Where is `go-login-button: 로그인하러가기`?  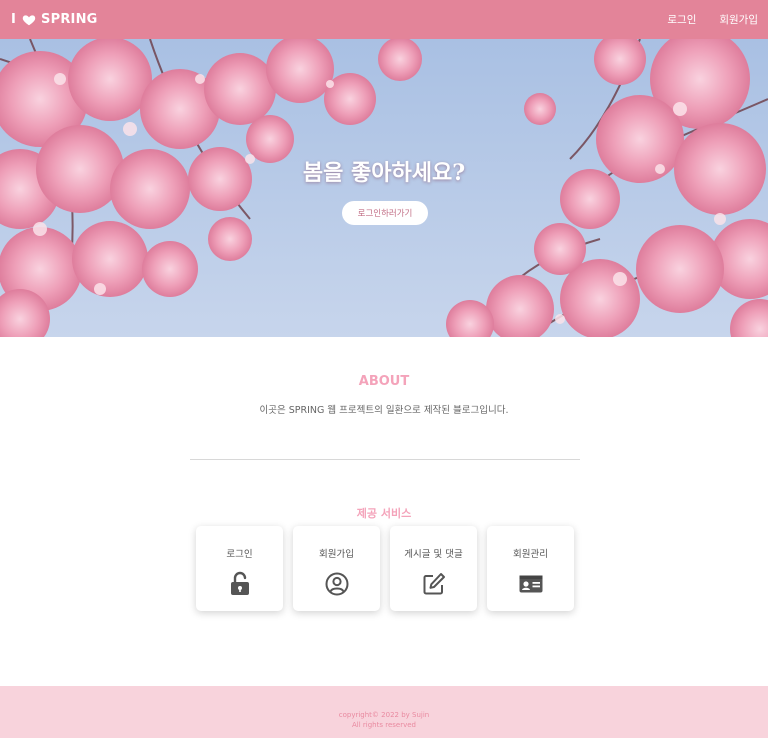
go-login-button: 로그인하러가기 is located at coordinates (385, 213).